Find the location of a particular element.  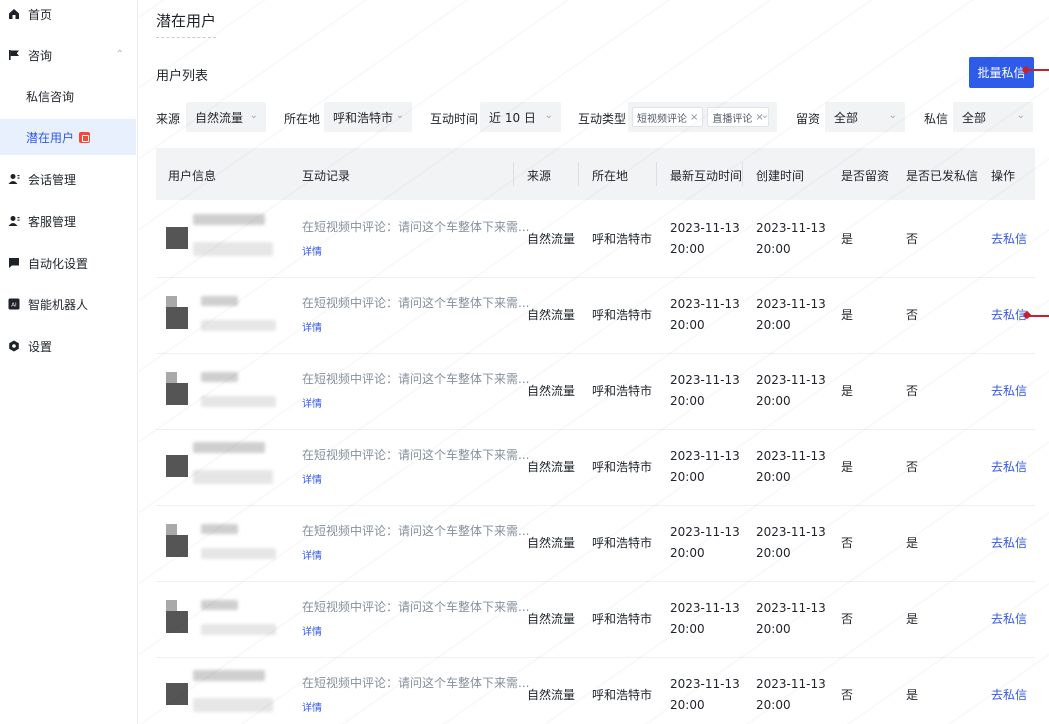

sidebar-item-settings: 设置 is located at coordinates (68, 346).